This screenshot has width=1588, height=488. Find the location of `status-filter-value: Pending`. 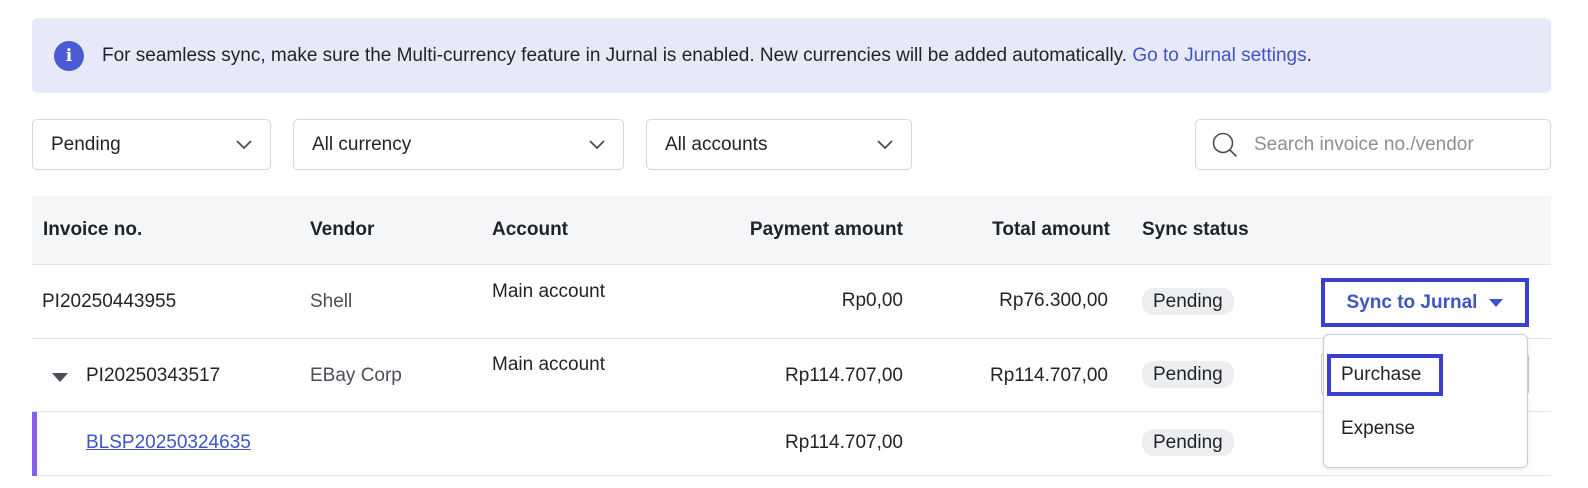

status-filter-value: Pending is located at coordinates (86, 144).